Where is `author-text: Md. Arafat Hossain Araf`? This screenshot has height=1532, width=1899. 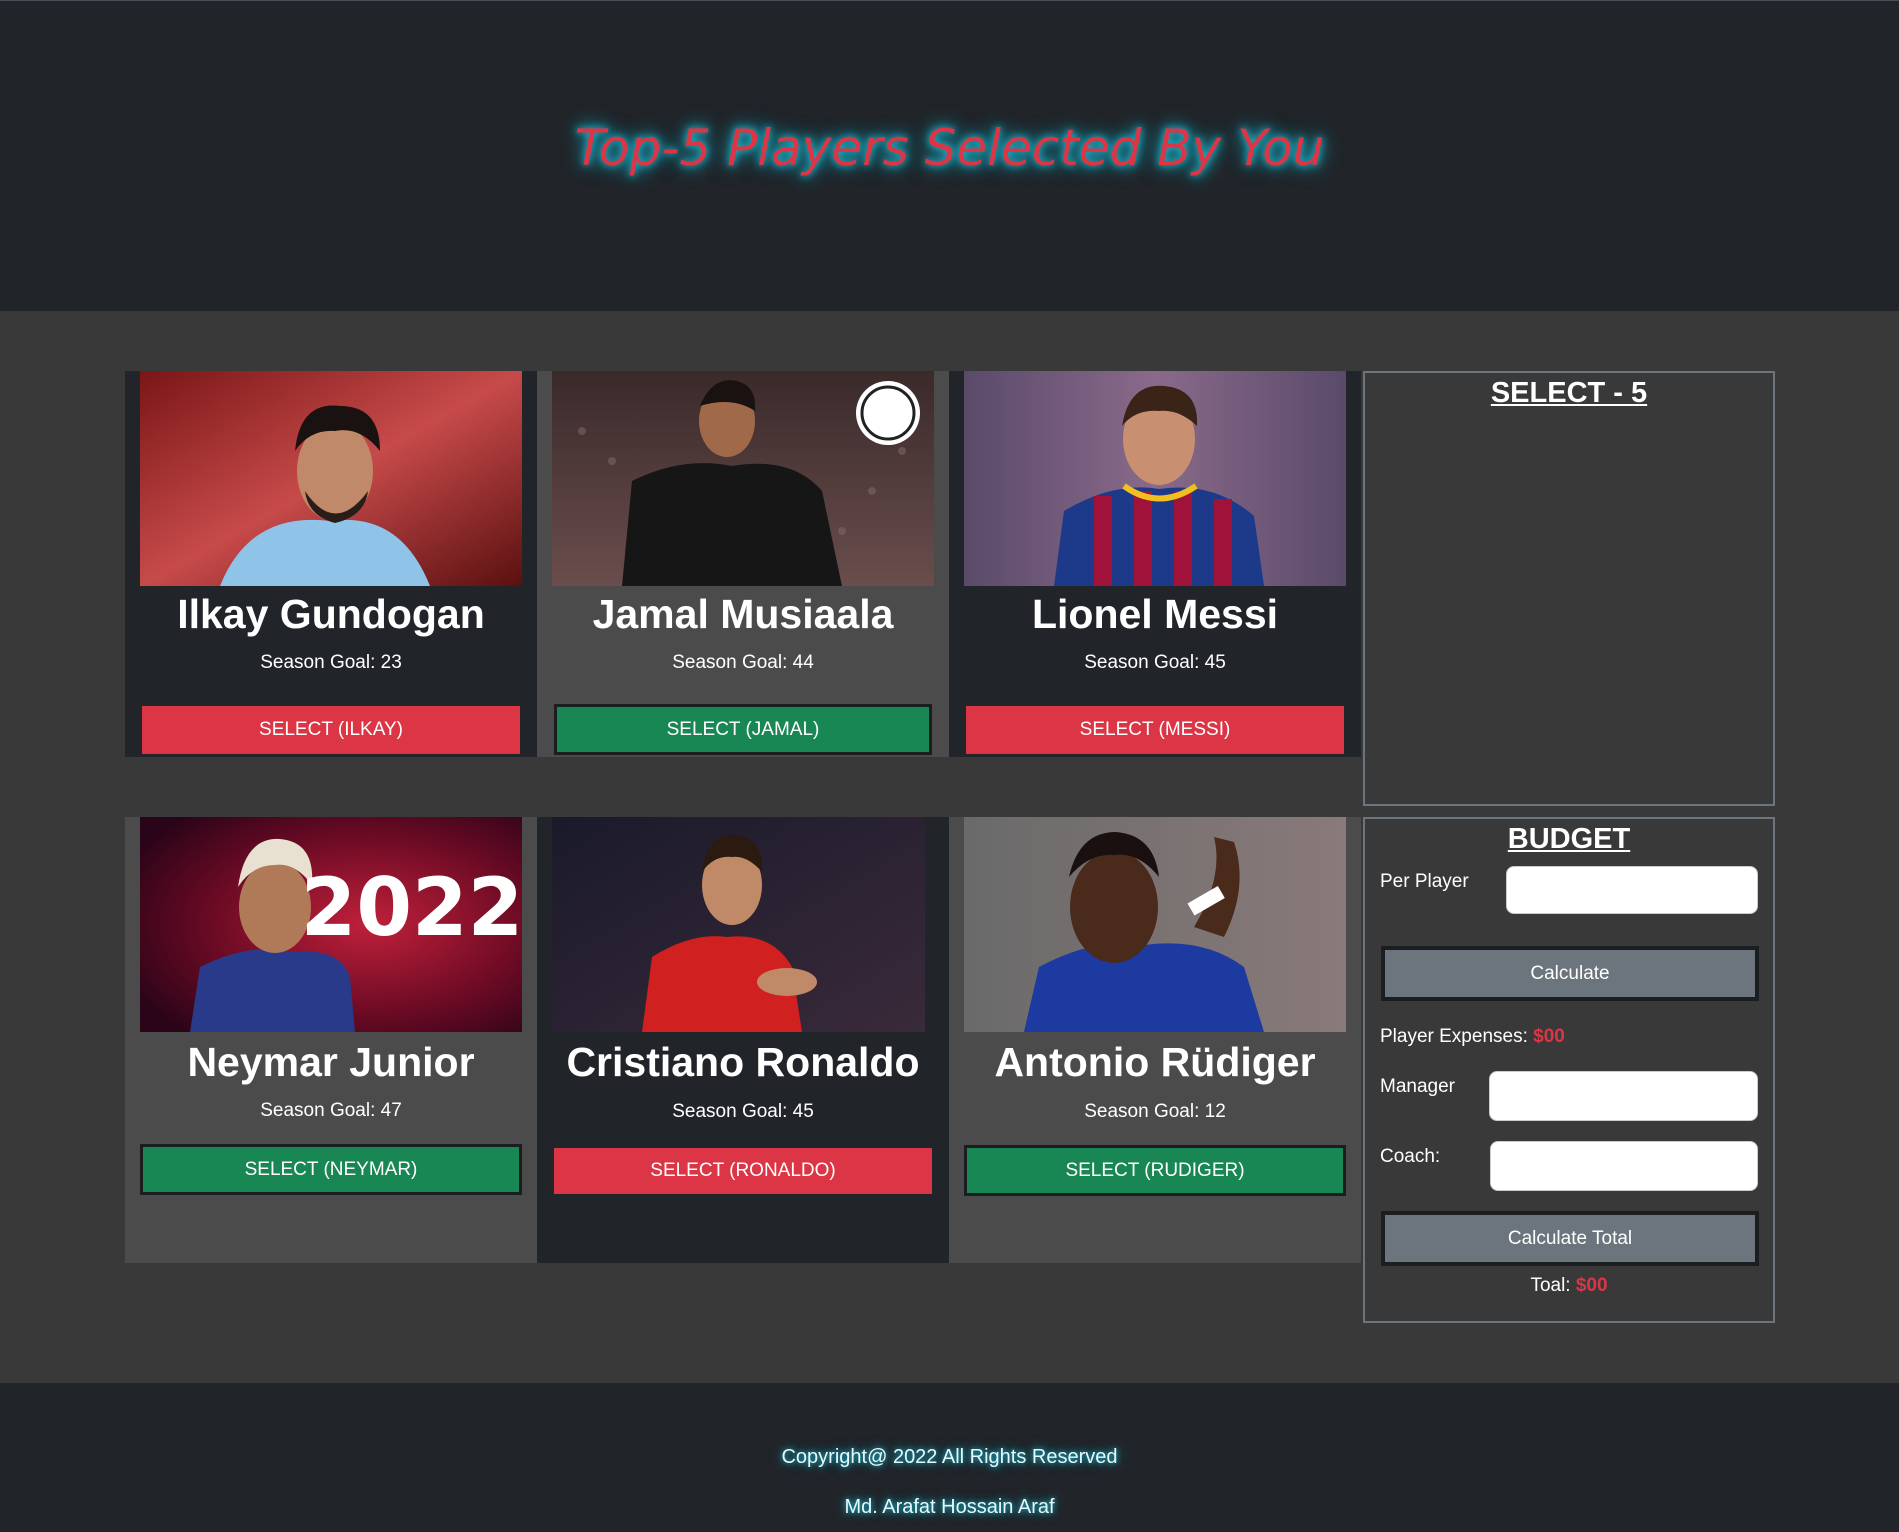 author-text: Md. Arafat Hossain Araf is located at coordinates (949, 1507).